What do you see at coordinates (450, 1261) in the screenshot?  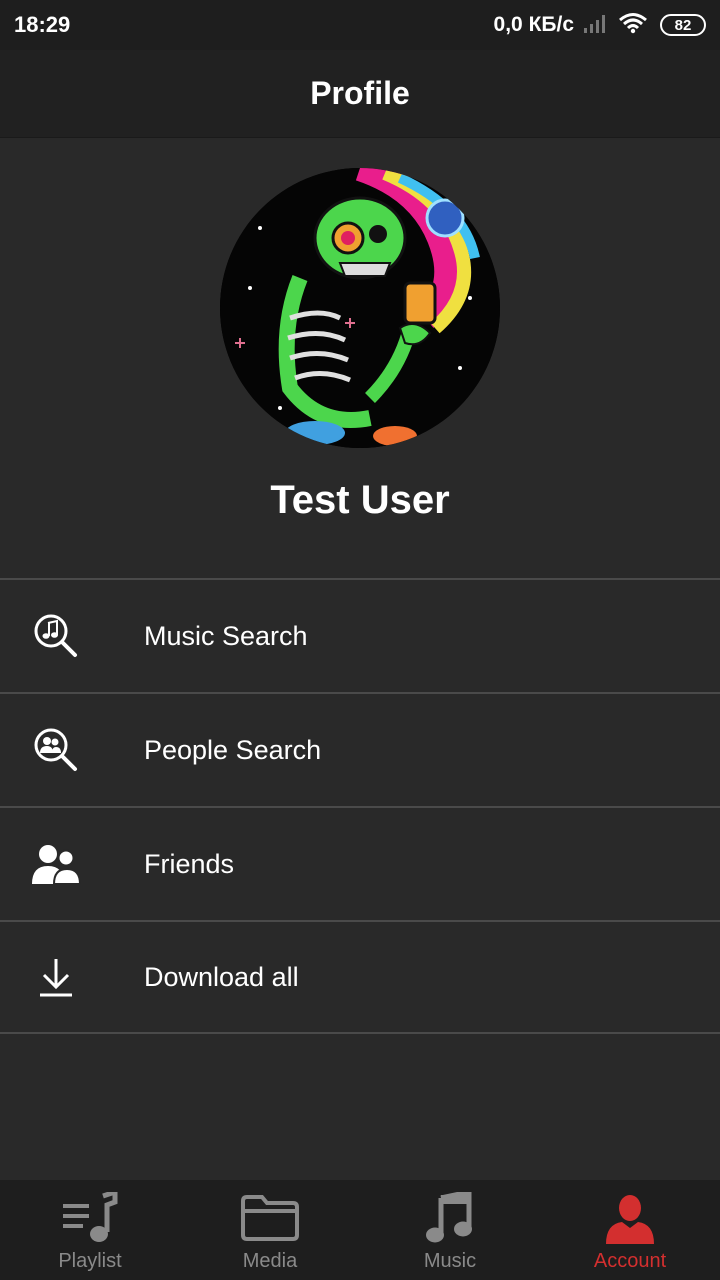 I see `nav-label-music: Music` at bounding box center [450, 1261].